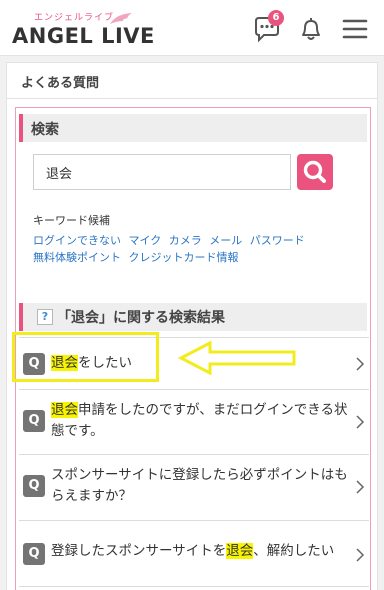 This screenshot has width=384, height=590. I want to click on keyword-link: 無料体験ポイント, so click(77, 257).